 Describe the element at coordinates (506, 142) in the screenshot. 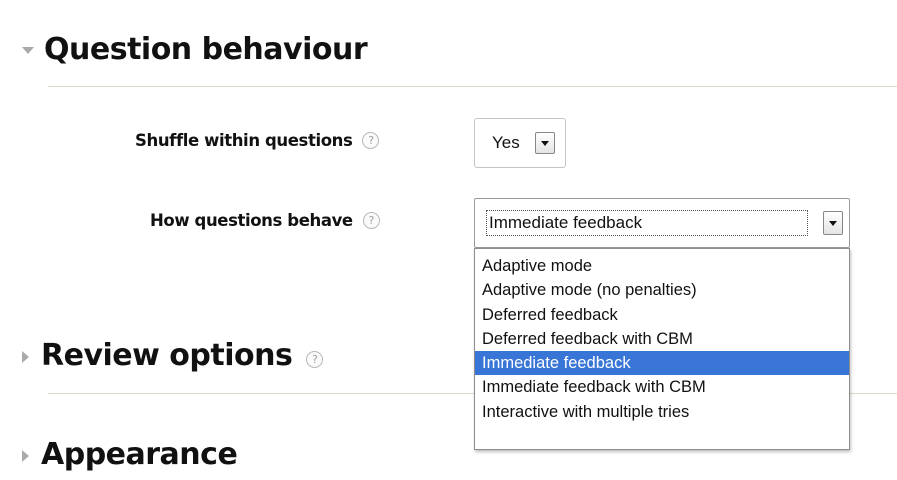

I see `shuffle-select-value: Yes` at that location.